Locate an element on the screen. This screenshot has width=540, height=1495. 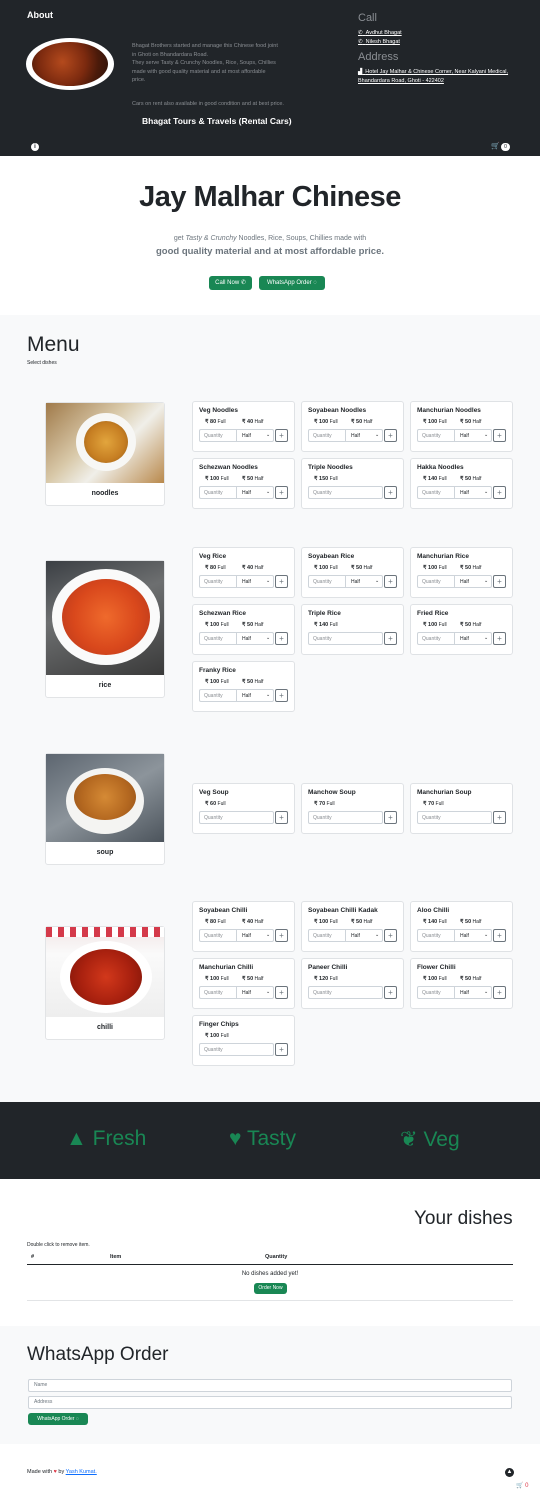
name-input: Name is located at coordinates (270, 1385).